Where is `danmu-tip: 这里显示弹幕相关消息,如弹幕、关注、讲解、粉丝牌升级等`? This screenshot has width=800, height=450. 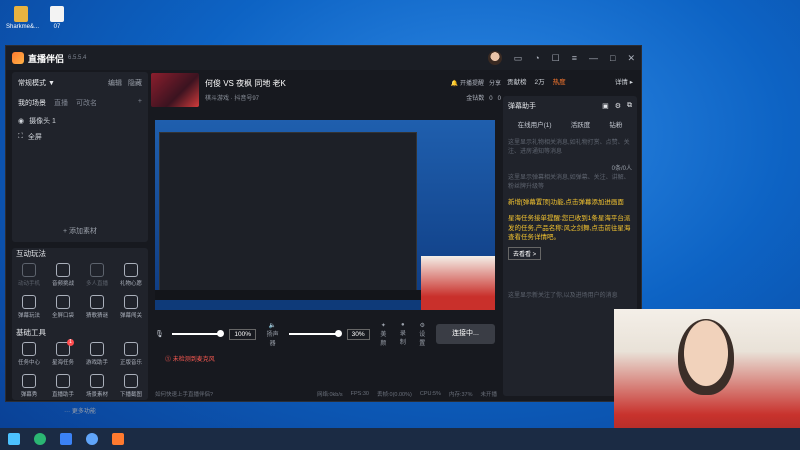 danmu-tip: 这里显示弹幕相关消息,如弹幕、关注、讲解、粉丝牌升级等 is located at coordinates (569, 182).